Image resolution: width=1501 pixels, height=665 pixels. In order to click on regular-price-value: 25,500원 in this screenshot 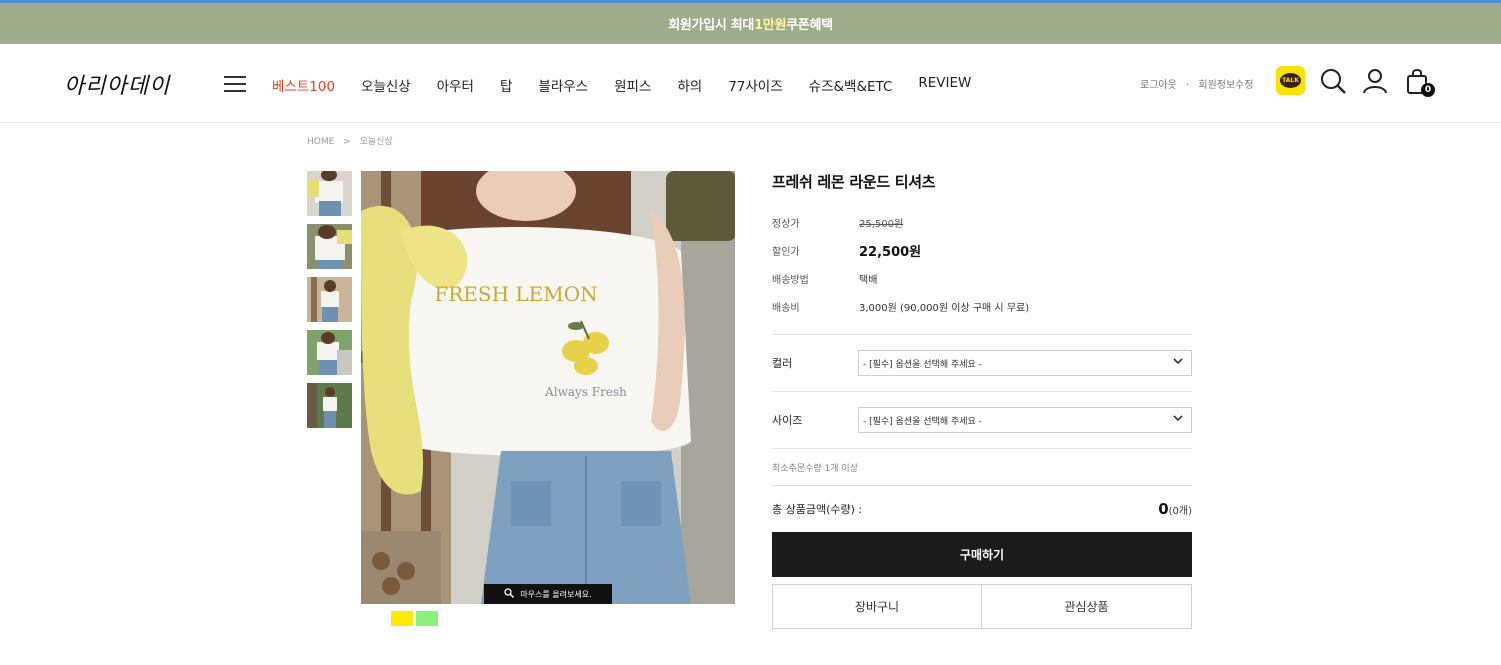, I will do `click(881, 224)`.